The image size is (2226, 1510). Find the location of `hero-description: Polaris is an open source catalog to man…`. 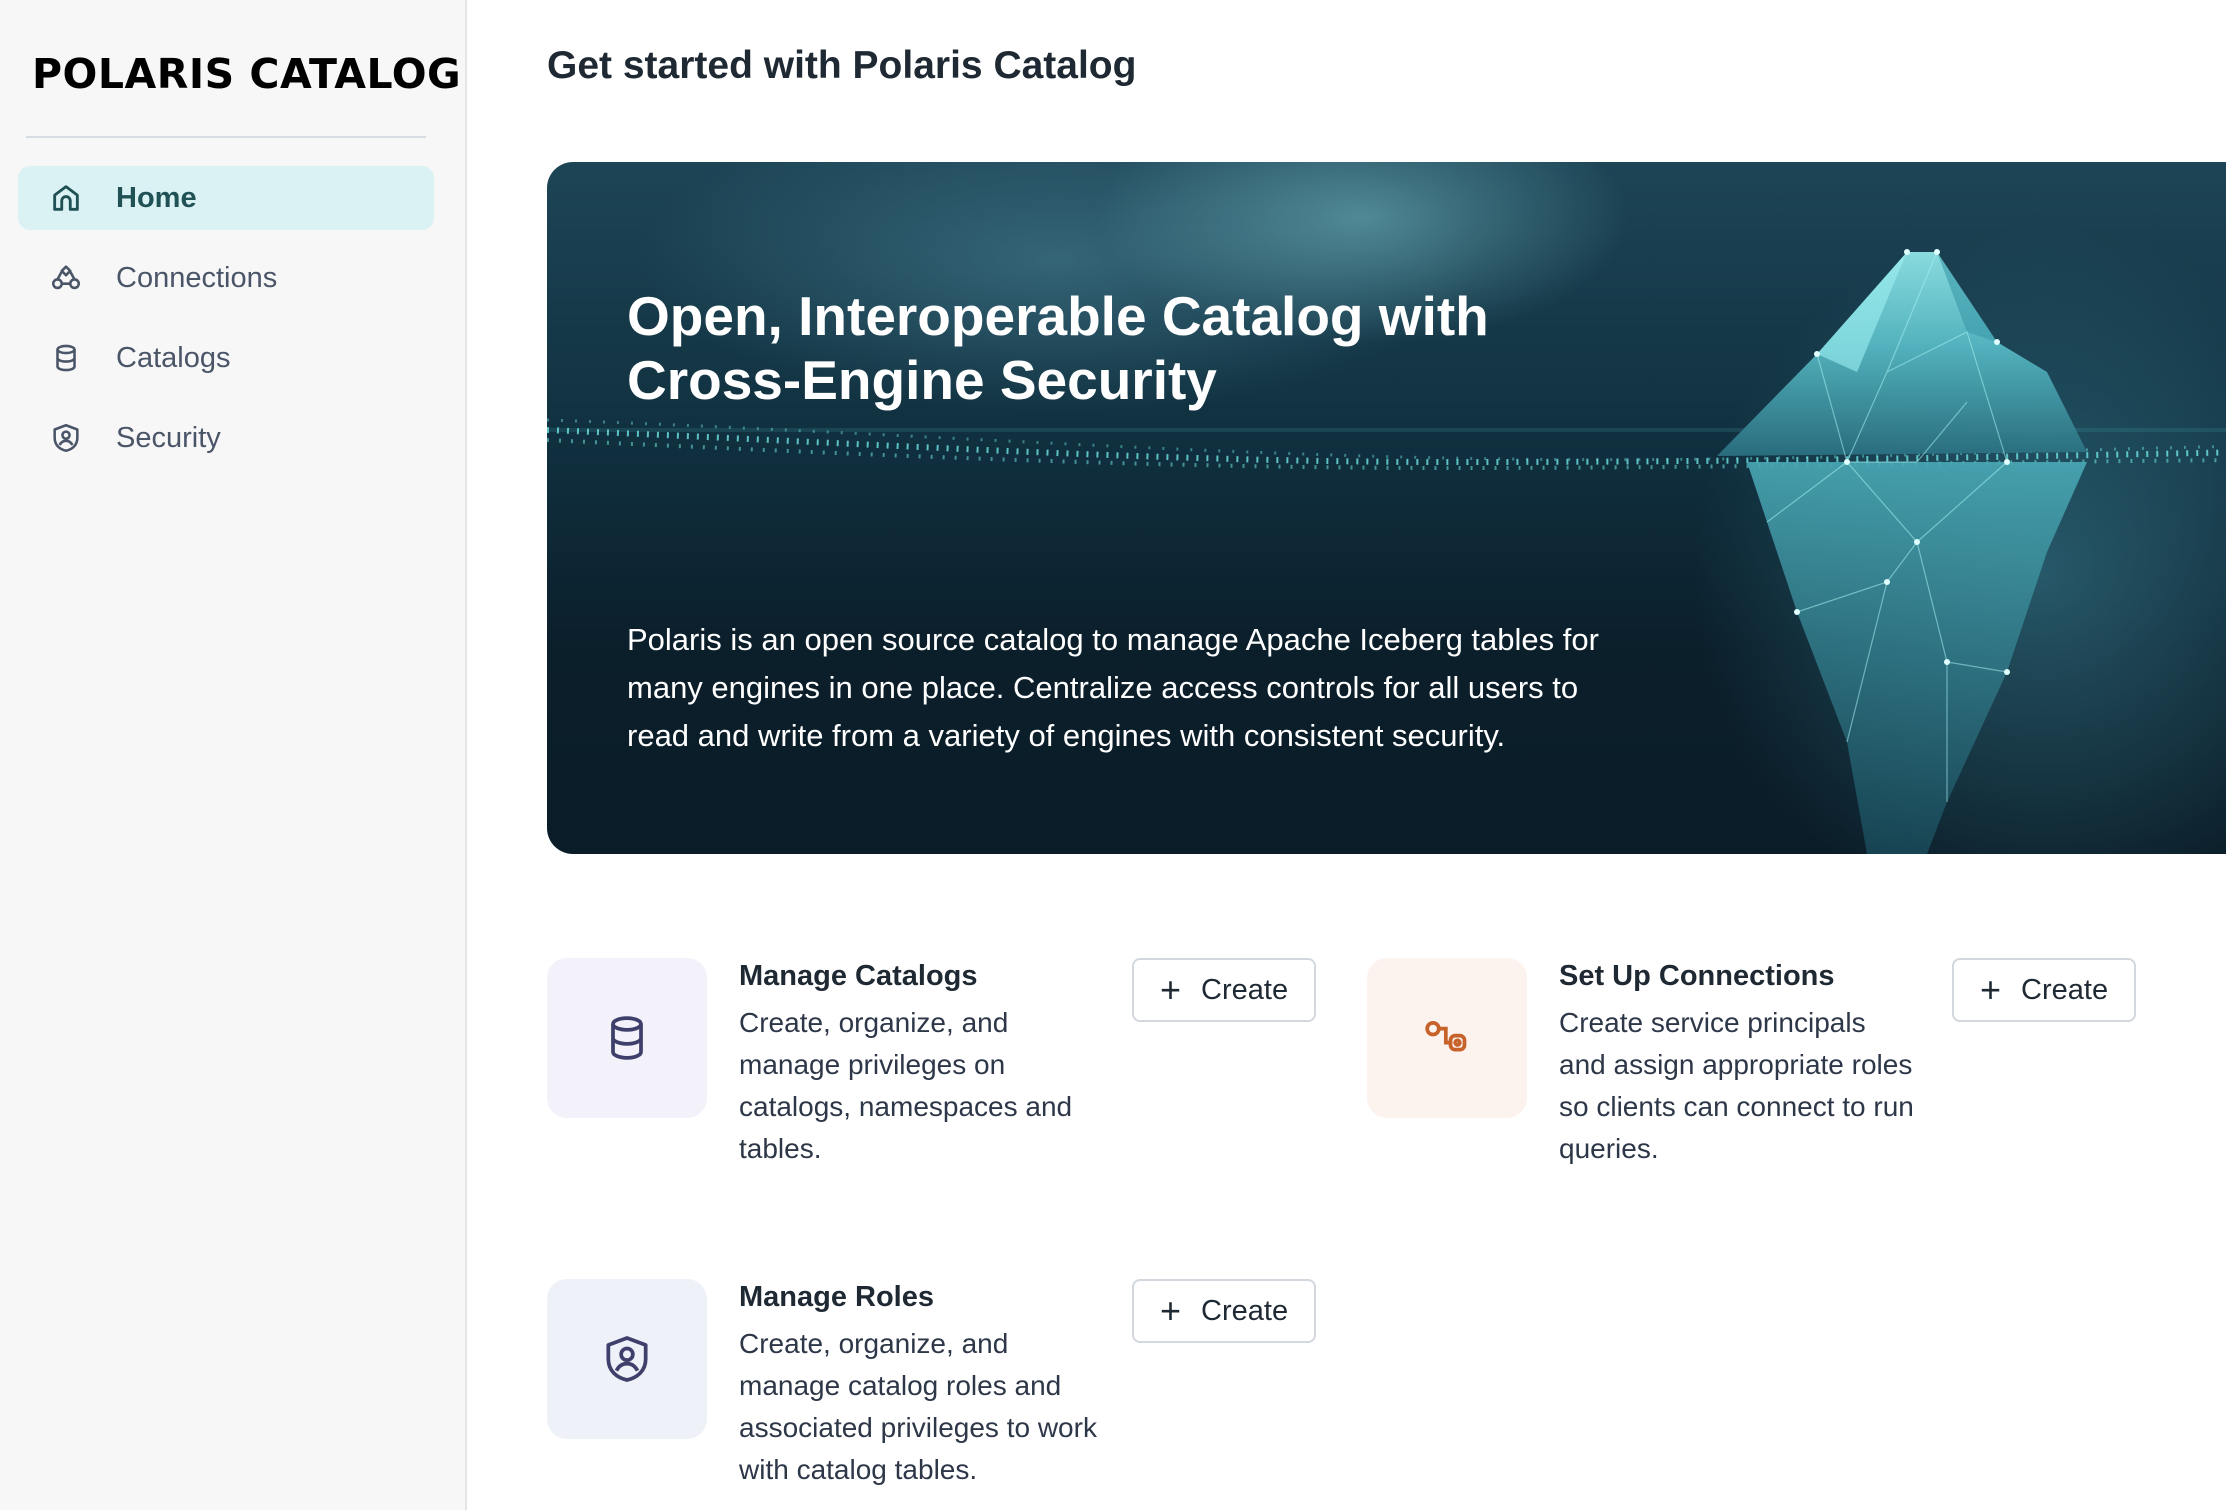

hero-description: Polaris is an open source catalog to man… is located at coordinates (1113, 687).